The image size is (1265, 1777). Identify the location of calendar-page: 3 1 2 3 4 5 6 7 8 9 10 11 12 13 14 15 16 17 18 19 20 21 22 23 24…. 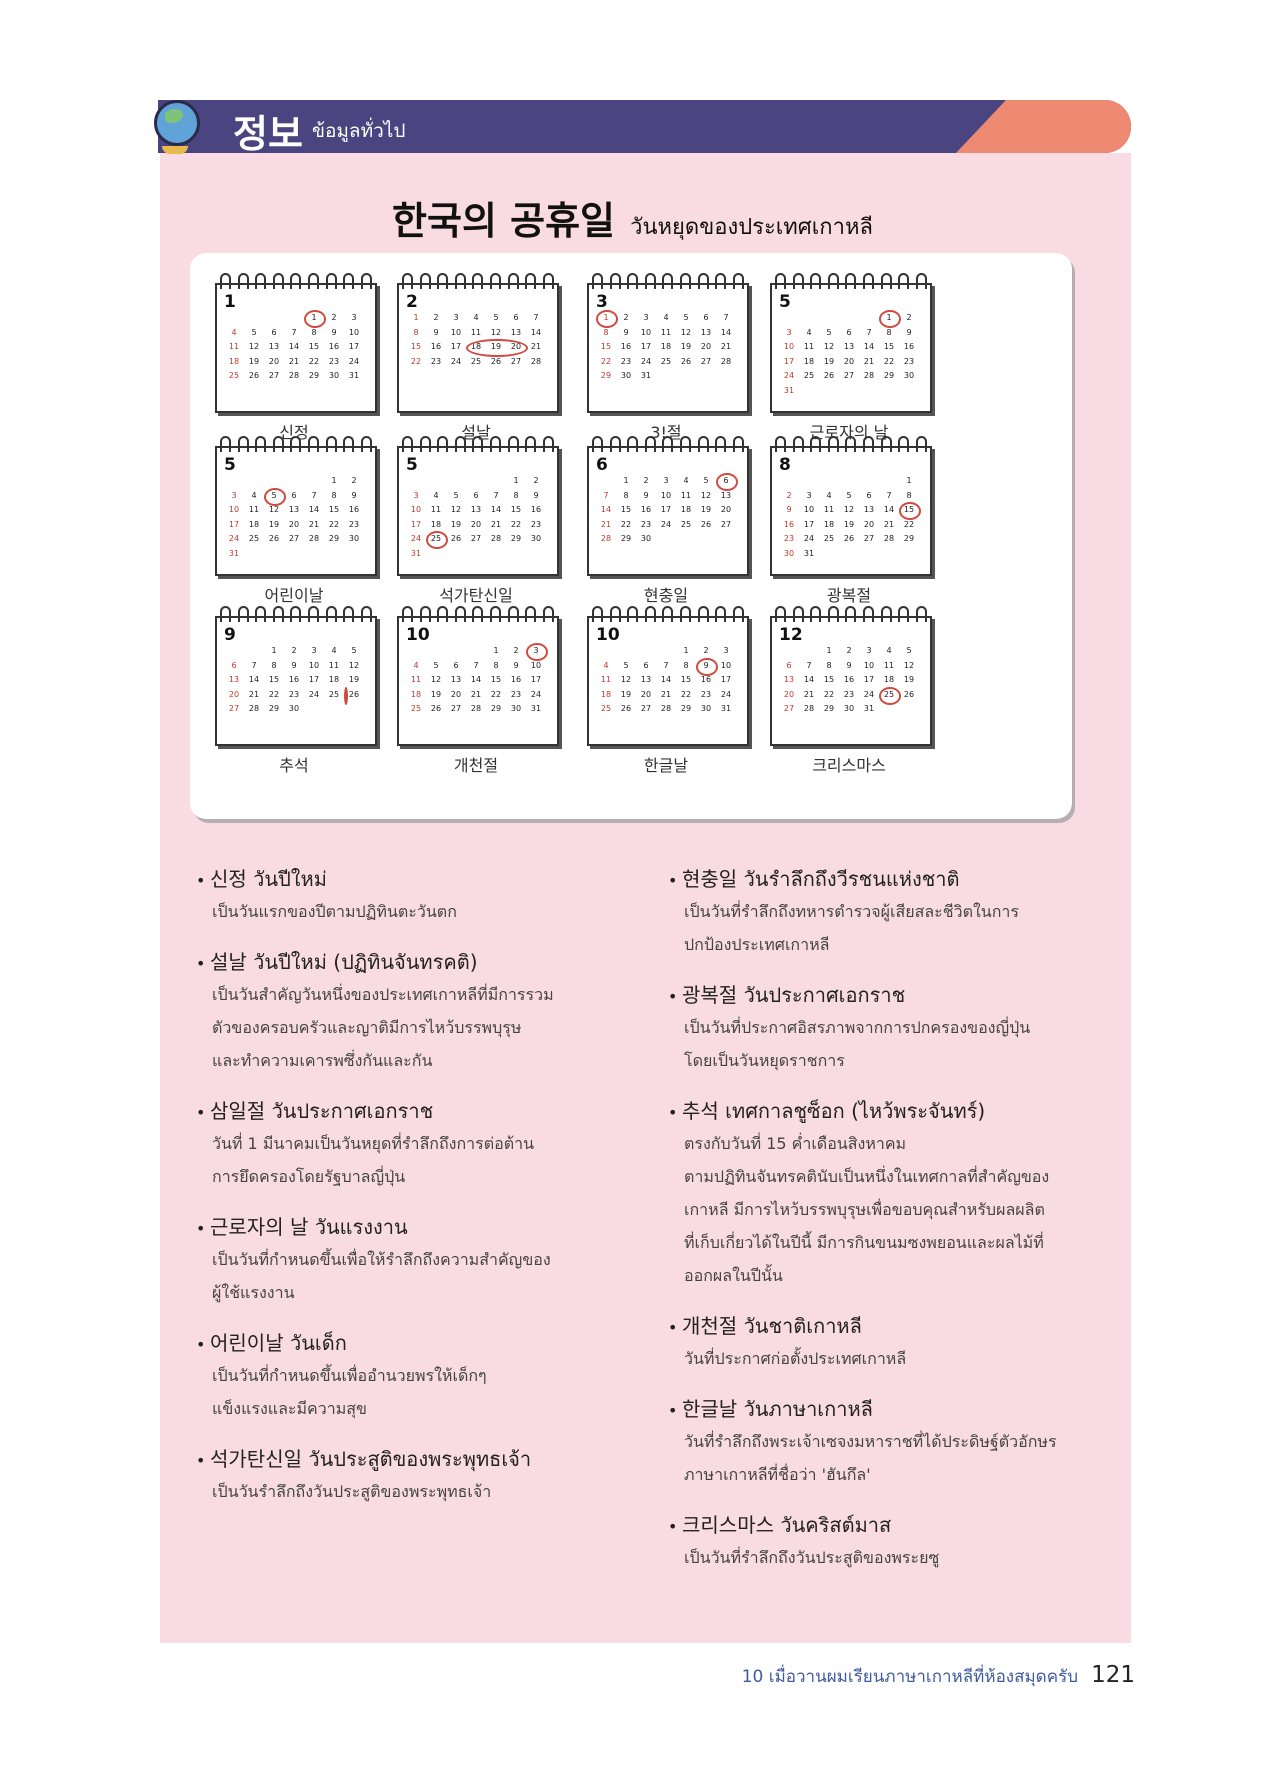
(668, 343).